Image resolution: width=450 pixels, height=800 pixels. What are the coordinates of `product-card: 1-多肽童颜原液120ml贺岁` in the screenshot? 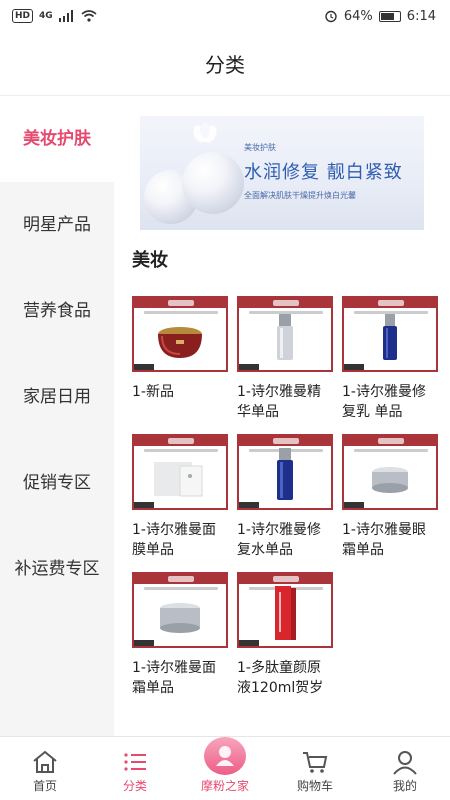 It's located at (285, 635).